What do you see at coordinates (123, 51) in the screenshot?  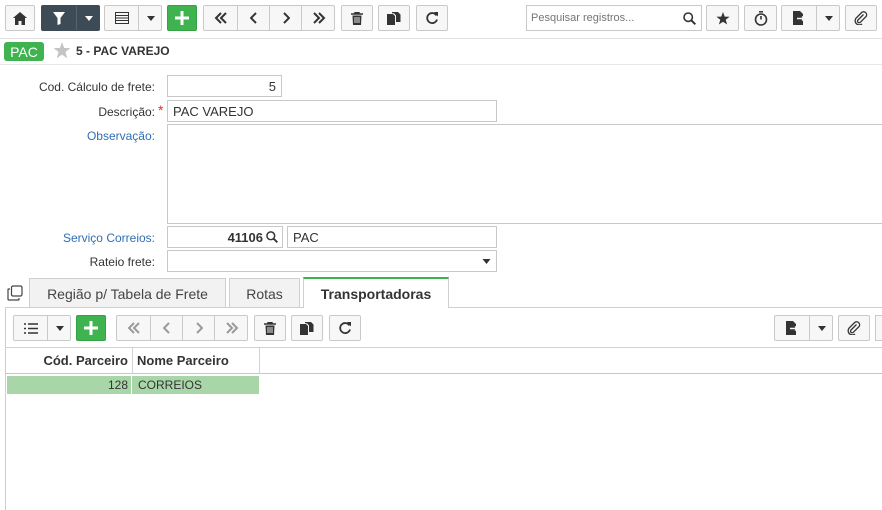 I see `page-title: 5 - PAC VAREJO` at bounding box center [123, 51].